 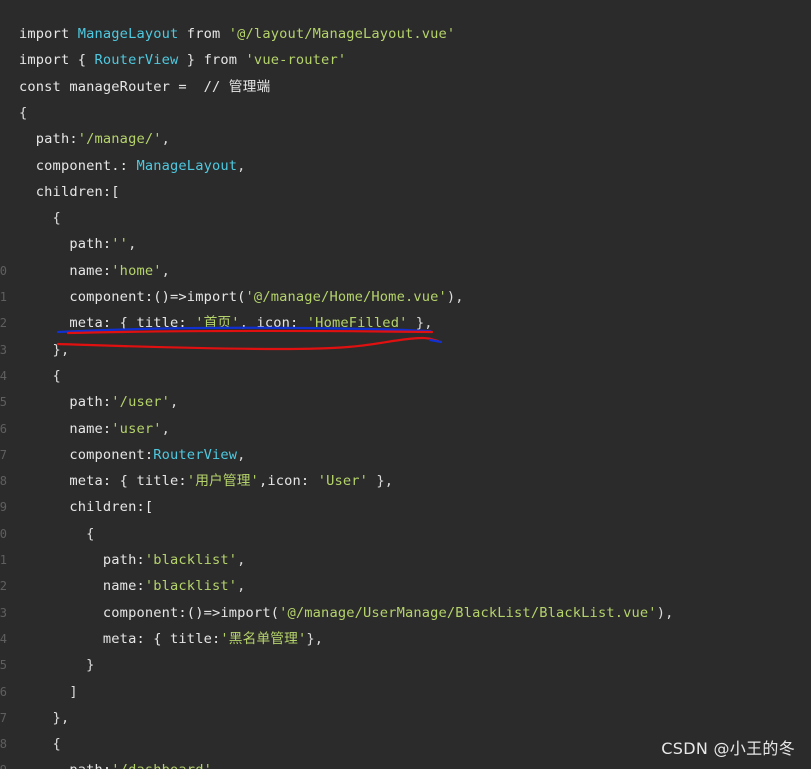 I want to click on annotation-overlay, so click(x=249, y=338).